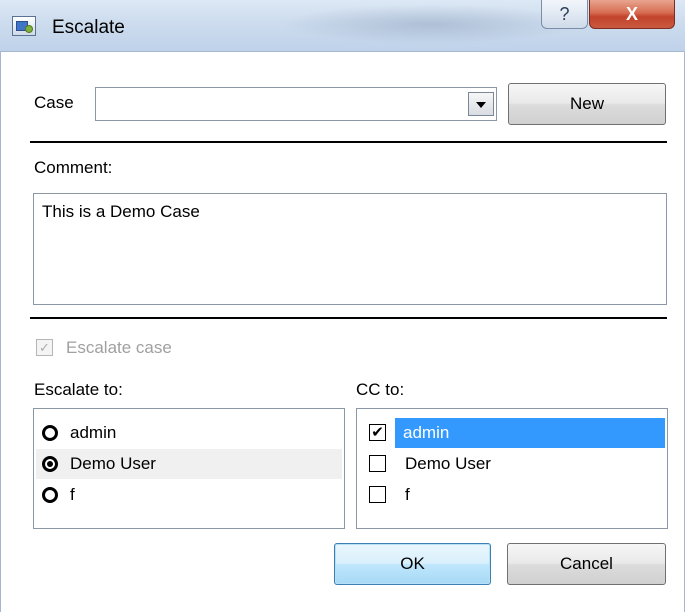  Describe the element at coordinates (189, 433) in the screenshot. I see `list-item: admin` at that location.